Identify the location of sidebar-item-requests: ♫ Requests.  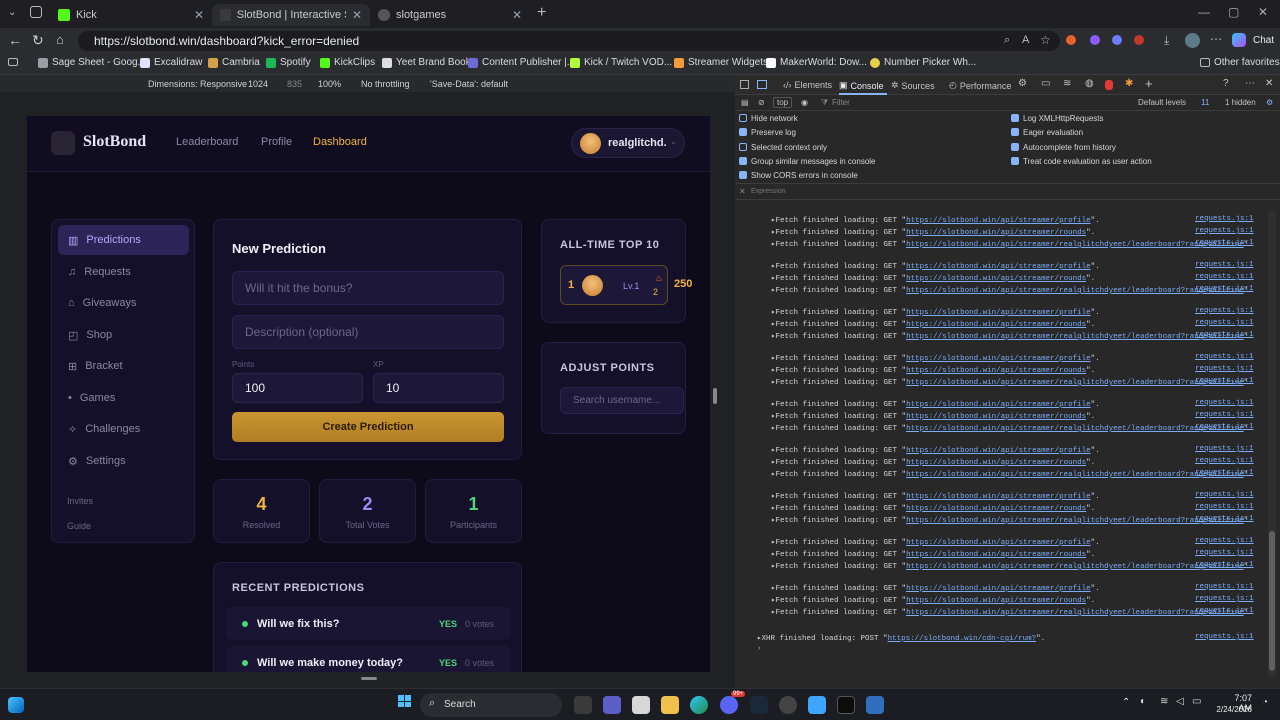
(123, 272).